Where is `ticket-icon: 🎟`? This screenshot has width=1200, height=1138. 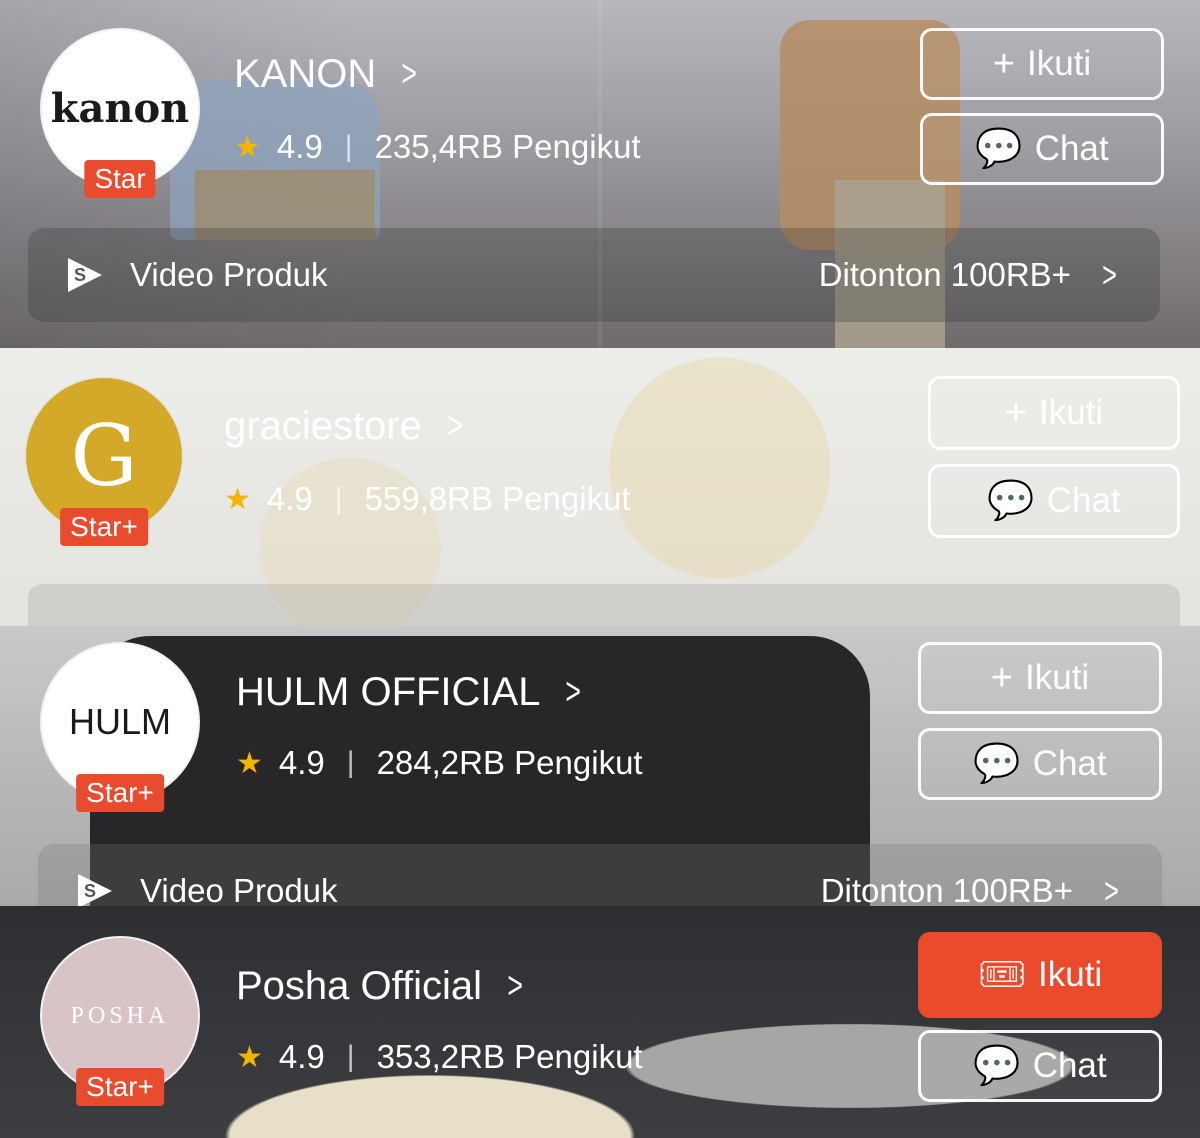 ticket-icon: 🎟 is located at coordinates (1002, 975).